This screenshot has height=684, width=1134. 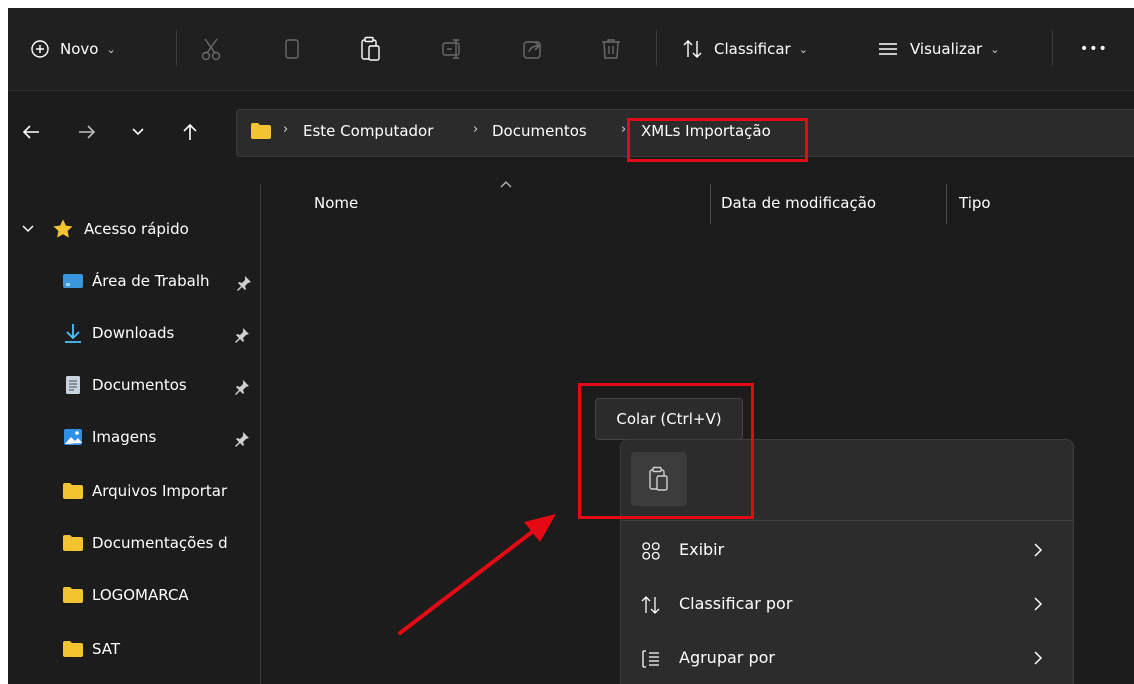 What do you see at coordinates (888, 49) in the screenshot?
I see `list-view-icon` at bounding box center [888, 49].